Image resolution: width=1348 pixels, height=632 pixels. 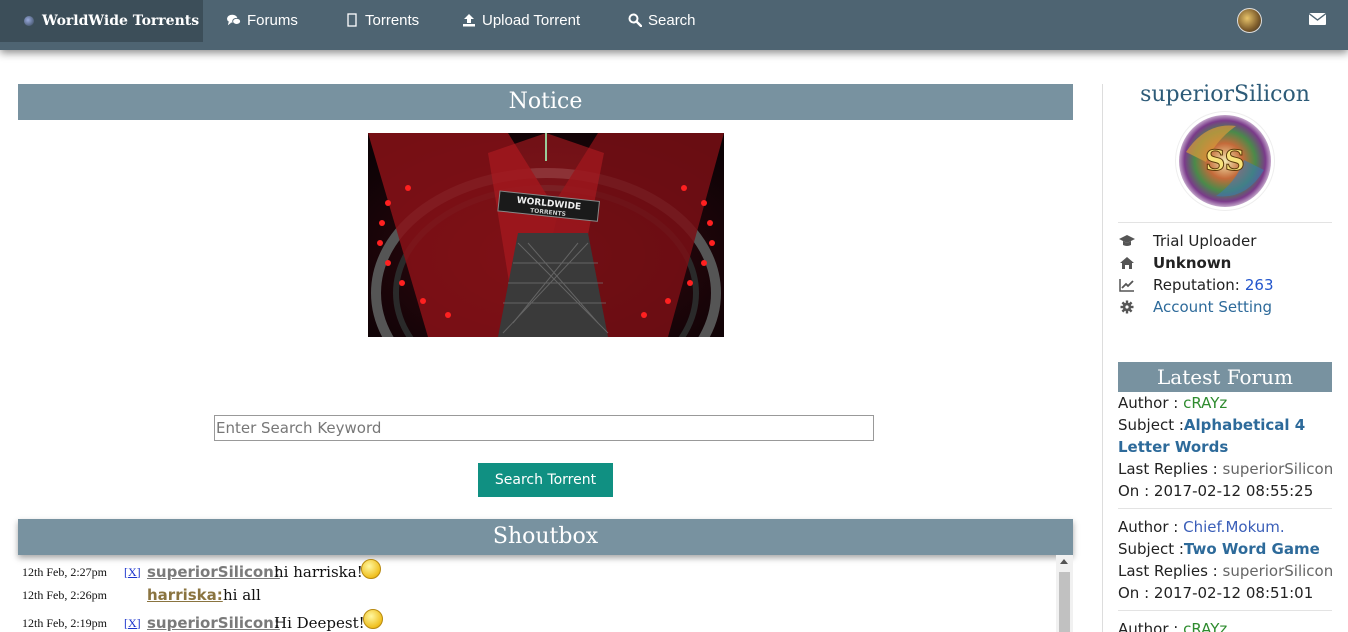 I want to click on latest-forum-title: Latest Forum, so click(x=1225, y=377).